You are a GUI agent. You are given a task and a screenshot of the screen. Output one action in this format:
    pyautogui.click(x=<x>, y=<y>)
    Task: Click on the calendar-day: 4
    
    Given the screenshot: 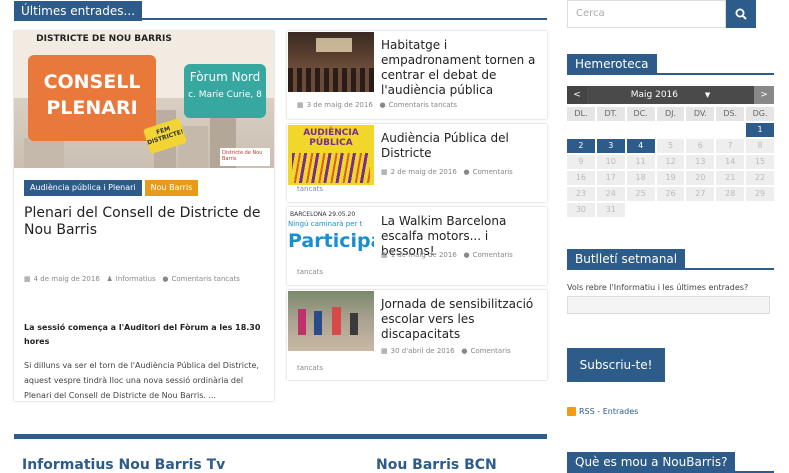 What is the action you would take?
    pyautogui.click(x=640, y=146)
    